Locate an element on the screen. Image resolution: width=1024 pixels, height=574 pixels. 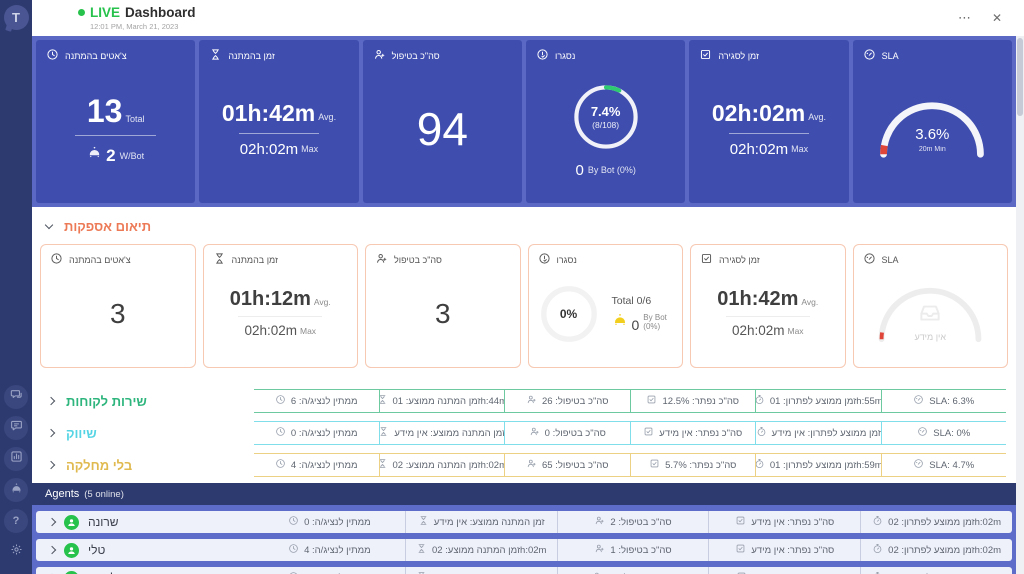
kpi-label: נסגרו is located at coordinates (565, 55).